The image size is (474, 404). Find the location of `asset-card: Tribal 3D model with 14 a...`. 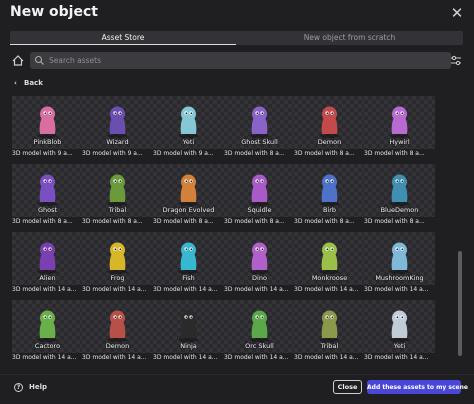

asset-card: Tribal 3D model with 14 a... is located at coordinates (329, 331).